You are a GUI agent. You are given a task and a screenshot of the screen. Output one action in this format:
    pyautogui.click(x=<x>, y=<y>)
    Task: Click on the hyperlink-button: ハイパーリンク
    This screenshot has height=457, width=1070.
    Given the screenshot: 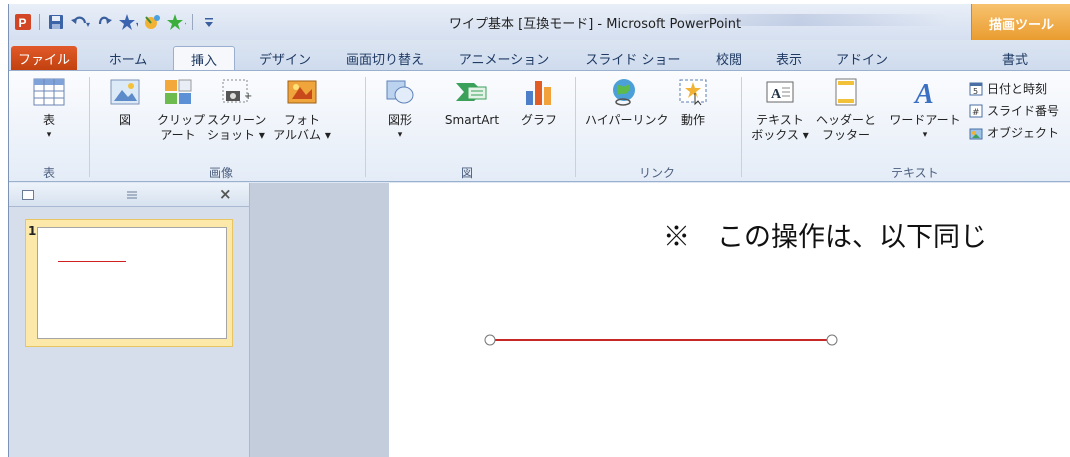 What is the action you would take?
    pyautogui.click(x=627, y=102)
    